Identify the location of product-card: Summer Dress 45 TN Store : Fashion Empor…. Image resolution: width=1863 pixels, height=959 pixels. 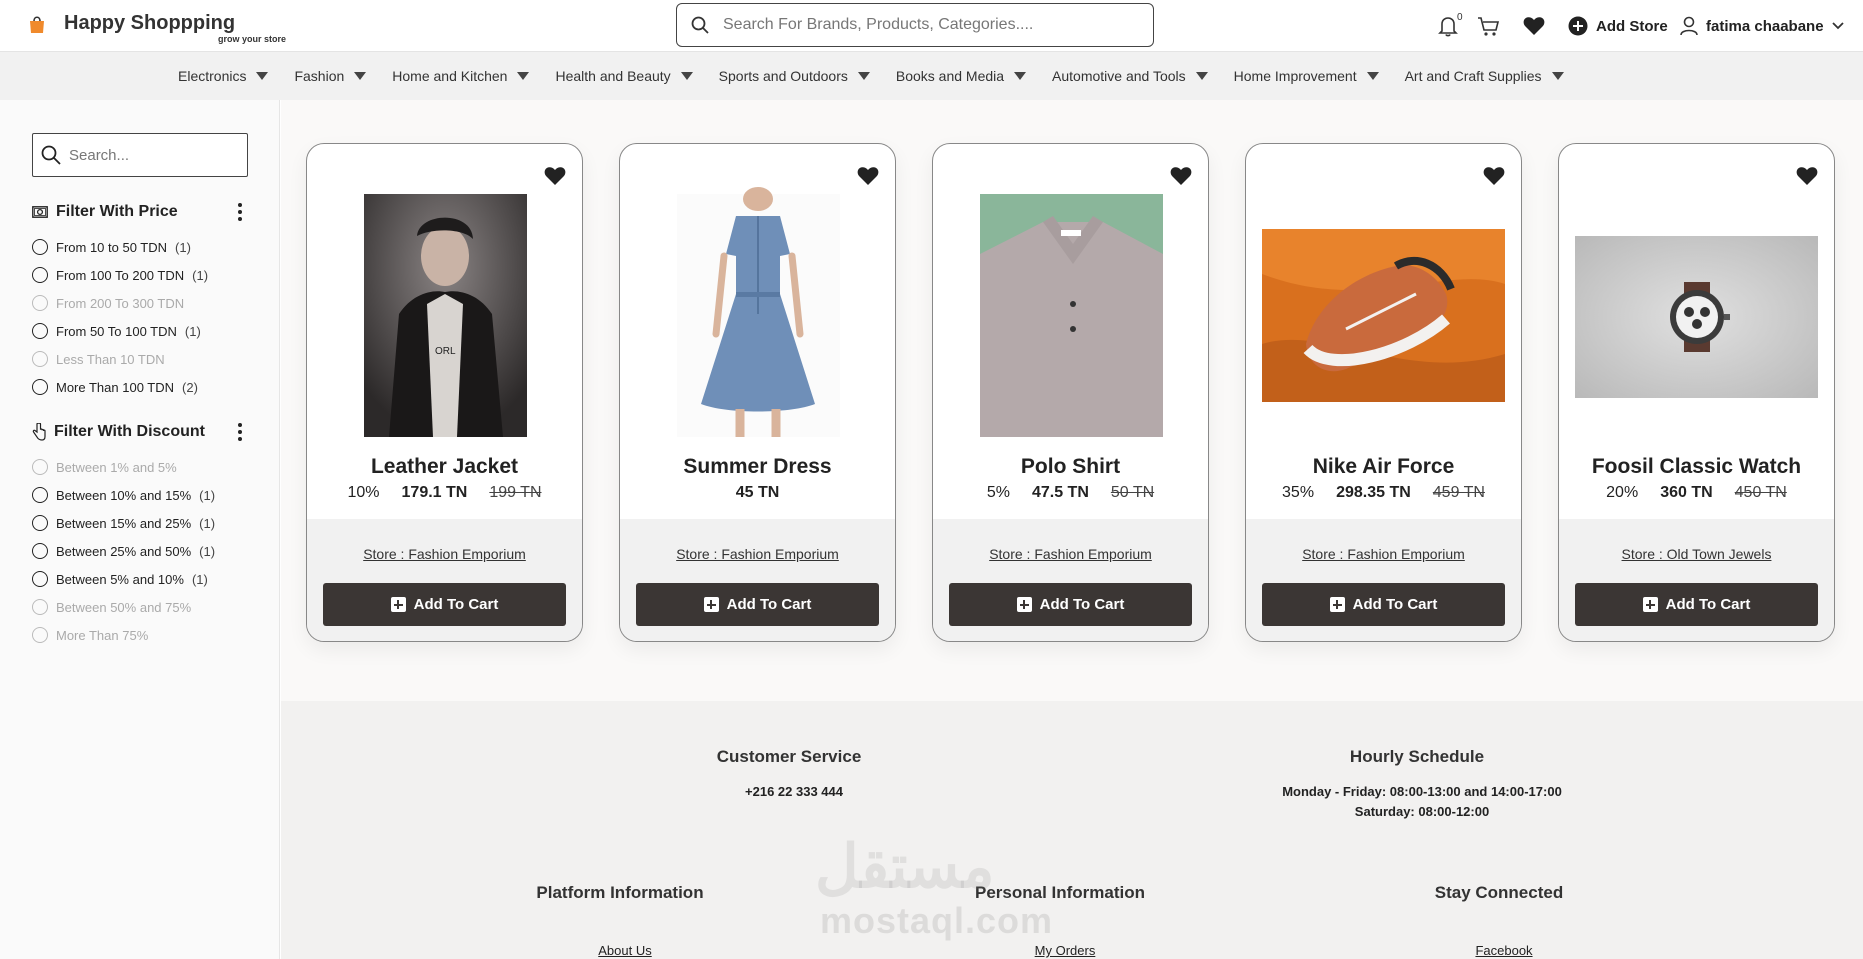
(757, 392).